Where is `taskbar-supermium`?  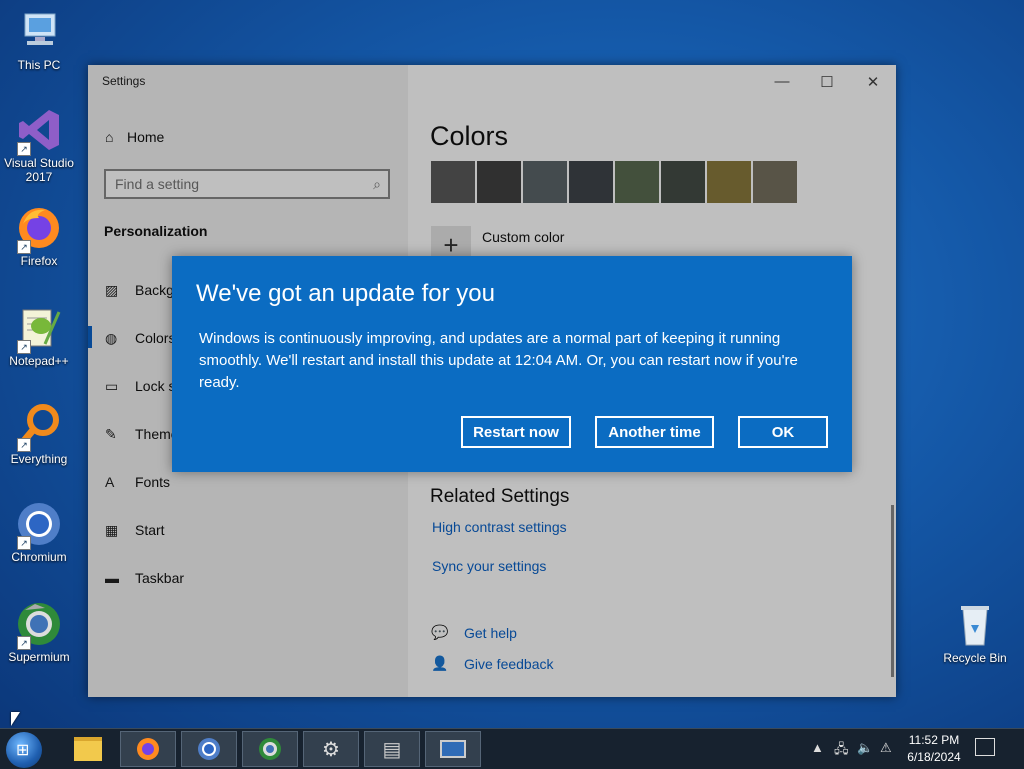
taskbar-supermium is located at coordinates (270, 749).